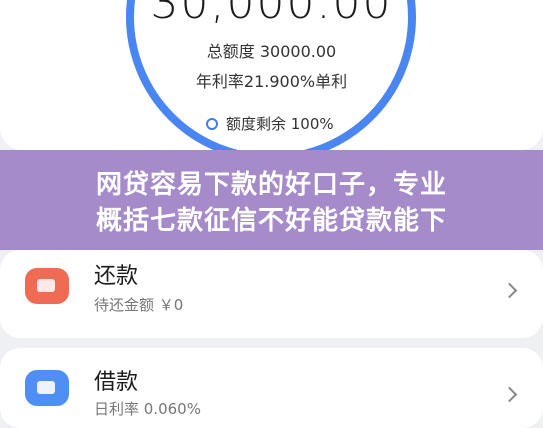 The height and width of the screenshot is (428, 543). I want to click on remaining-credit-label: 额度剩余 100%, so click(280, 124).